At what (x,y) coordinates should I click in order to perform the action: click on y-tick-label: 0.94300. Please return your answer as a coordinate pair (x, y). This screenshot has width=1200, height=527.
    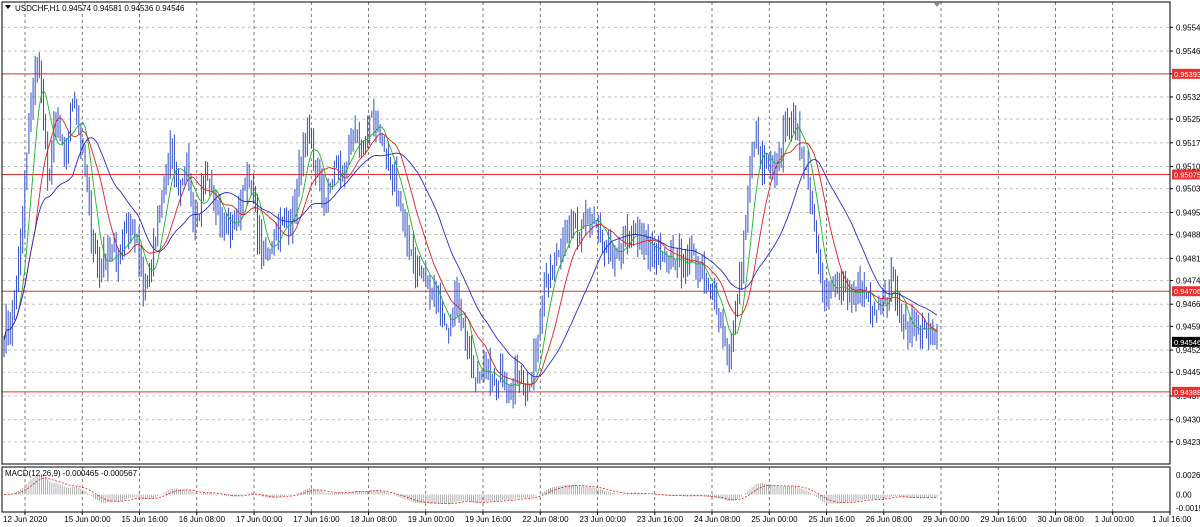
    Looking at the image, I should click on (1188, 420).